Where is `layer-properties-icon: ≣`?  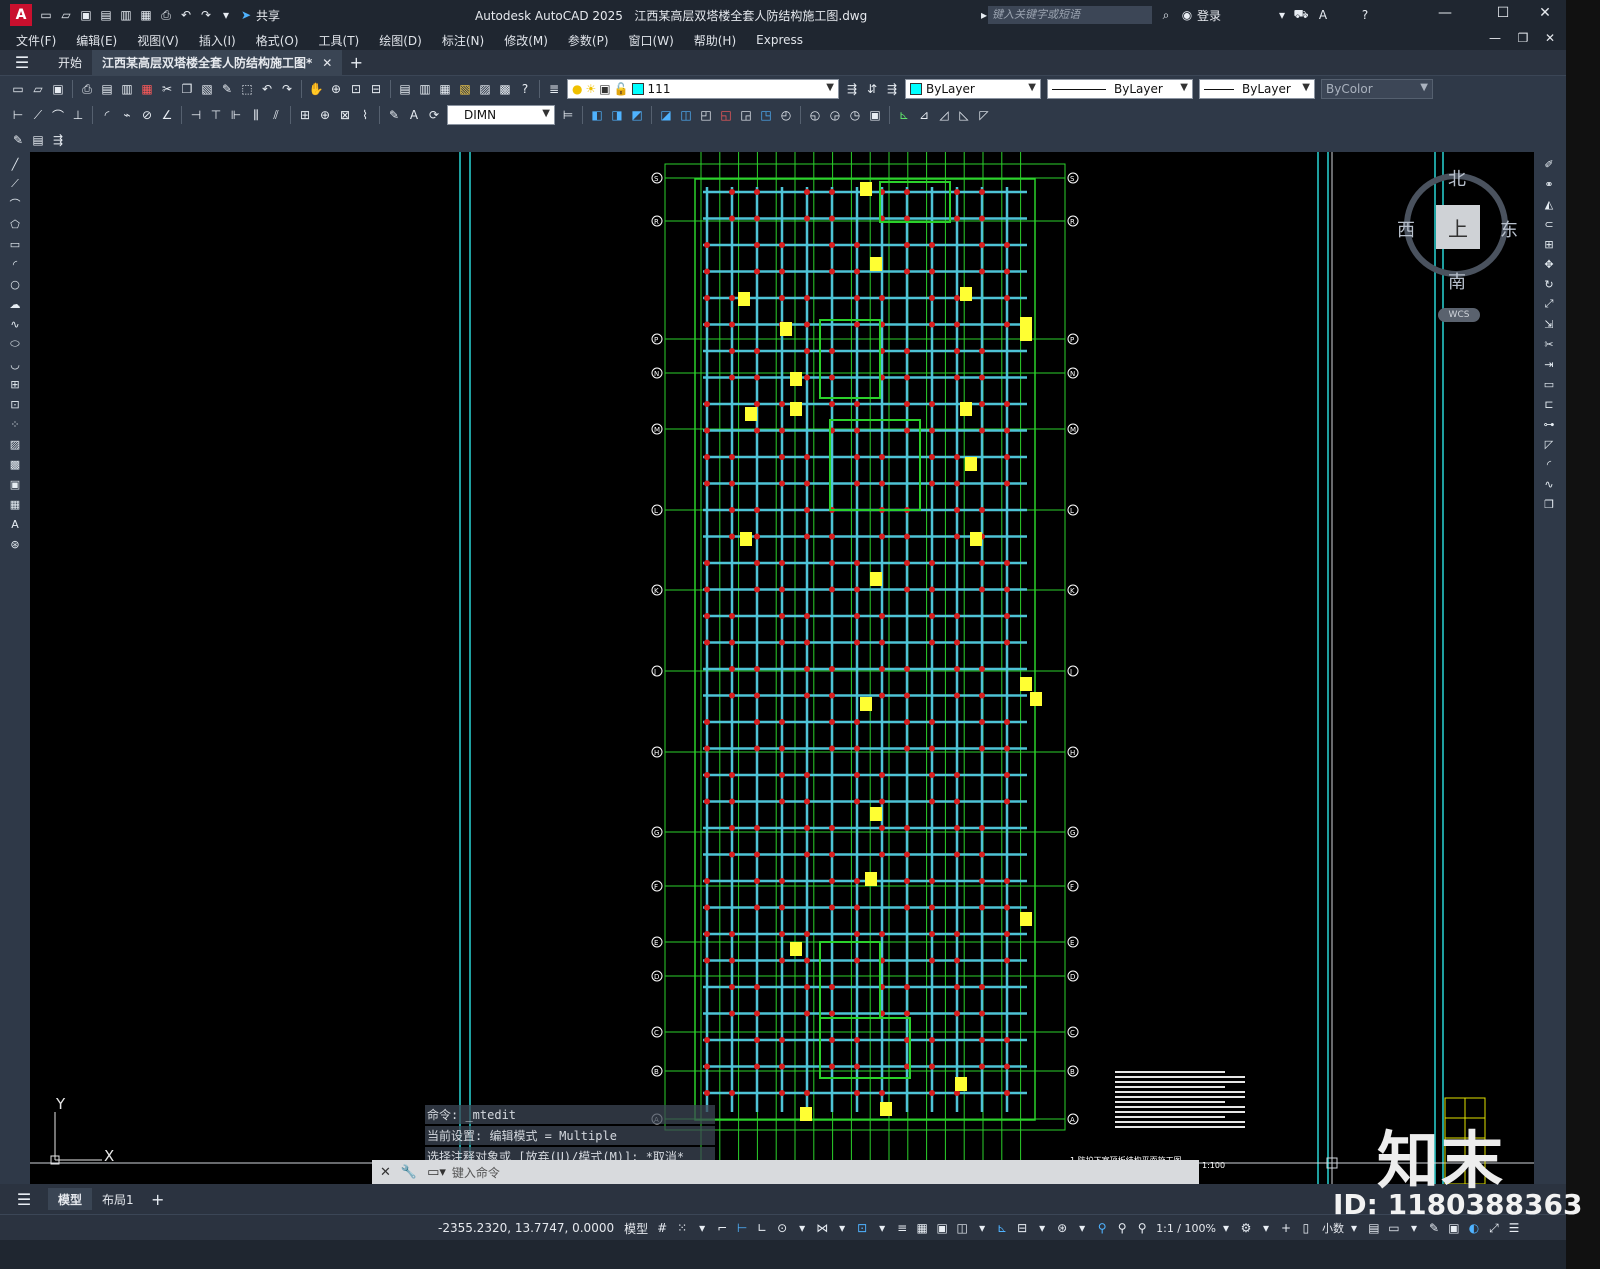 layer-properties-icon: ≣ is located at coordinates (554, 89).